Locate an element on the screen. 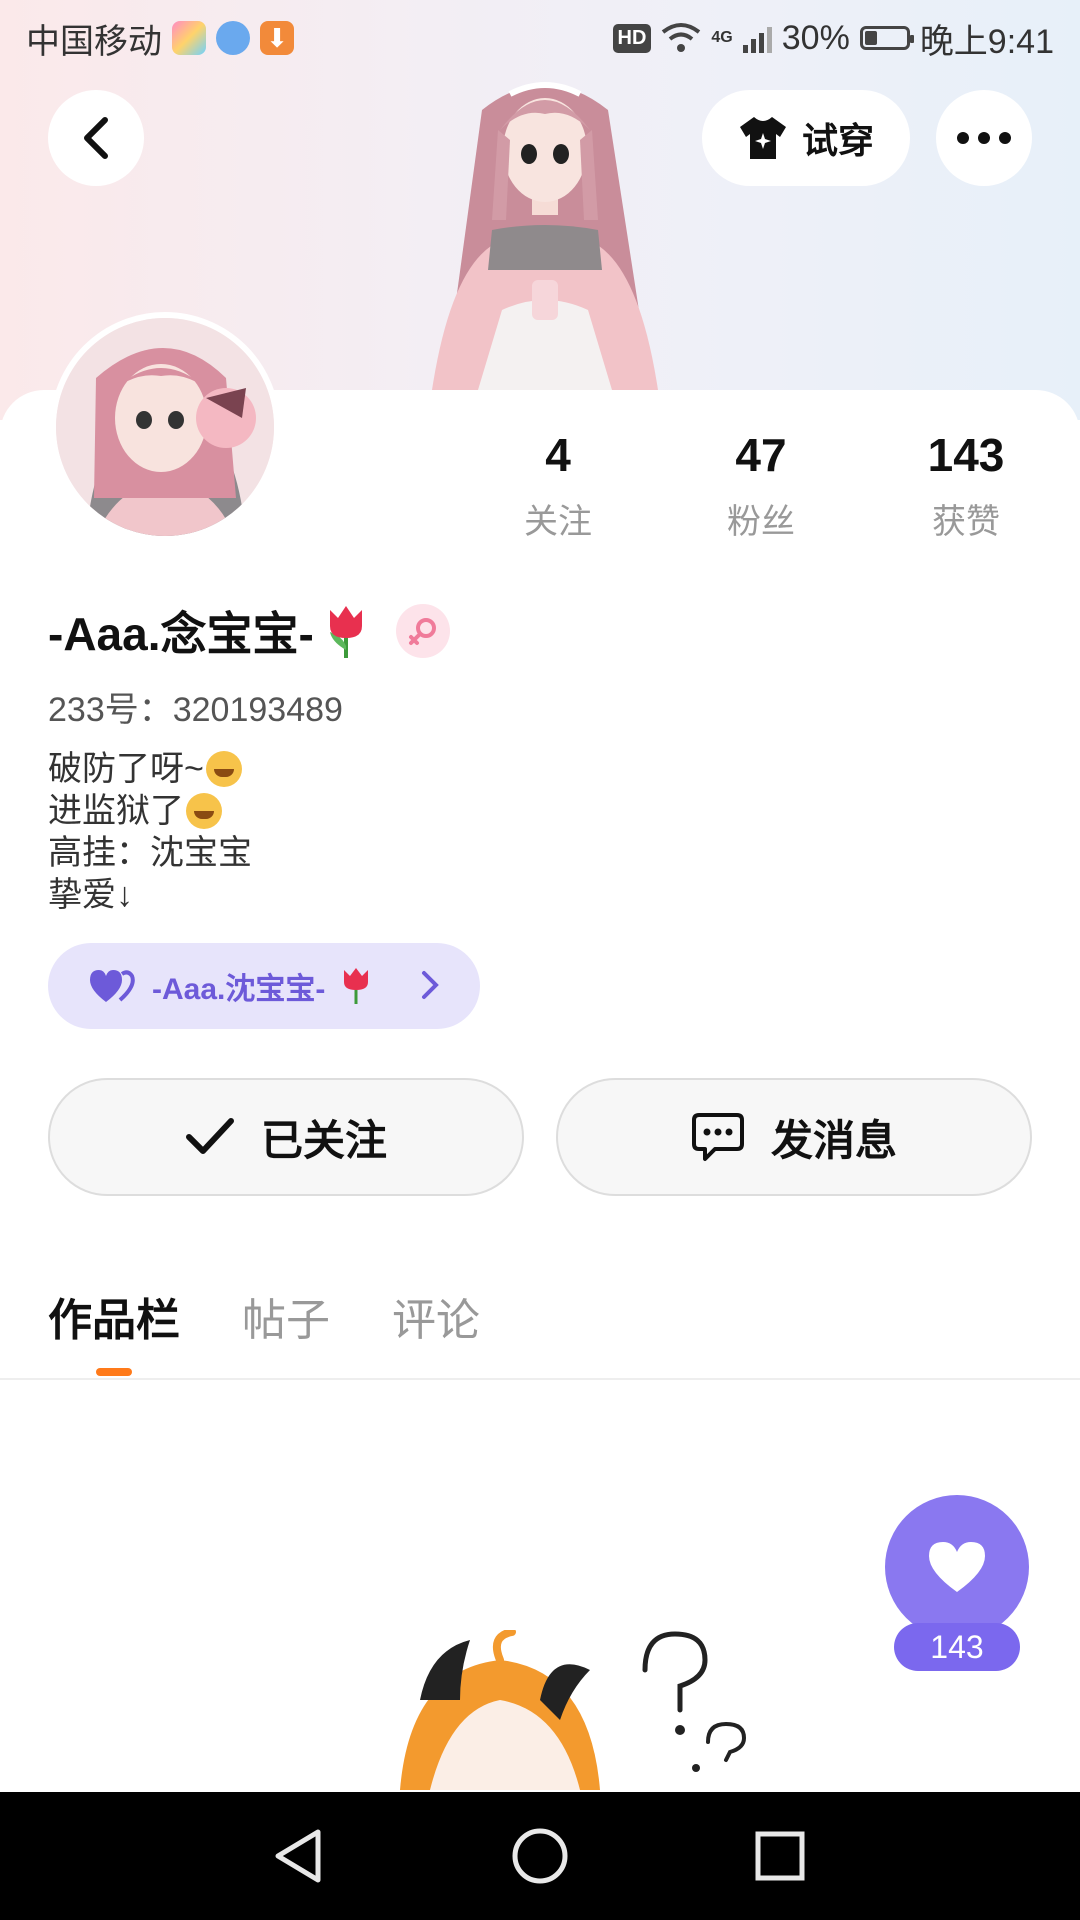 Image resolution: width=1080 pixels, height=1920 pixels. tshirt-sparkle-icon is located at coordinates (762, 138).